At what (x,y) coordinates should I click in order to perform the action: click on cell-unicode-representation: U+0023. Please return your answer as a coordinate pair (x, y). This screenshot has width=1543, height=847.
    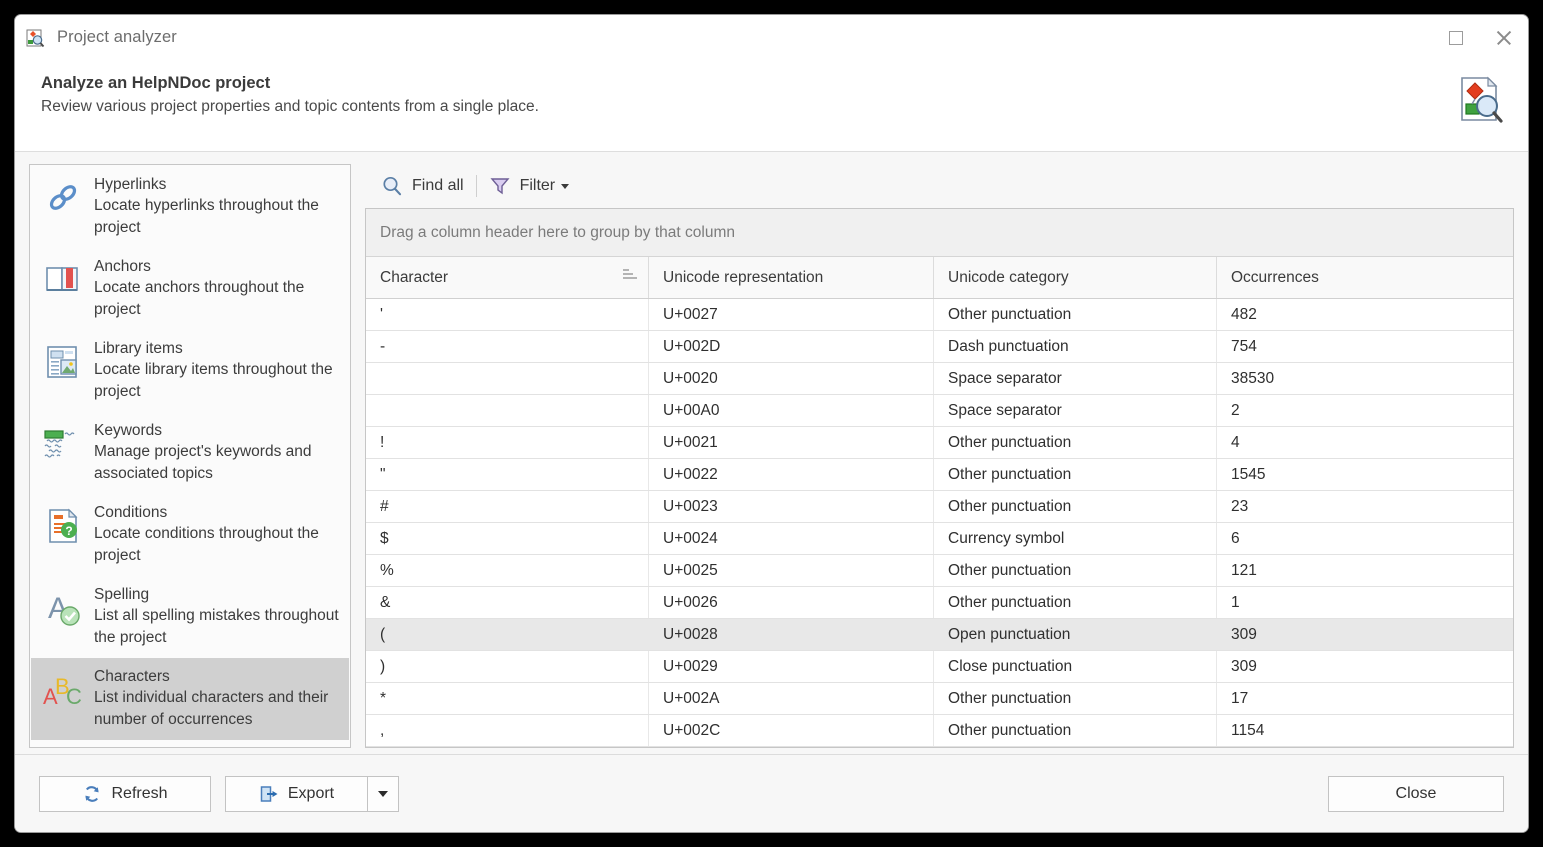
    Looking at the image, I should click on (791, 506).